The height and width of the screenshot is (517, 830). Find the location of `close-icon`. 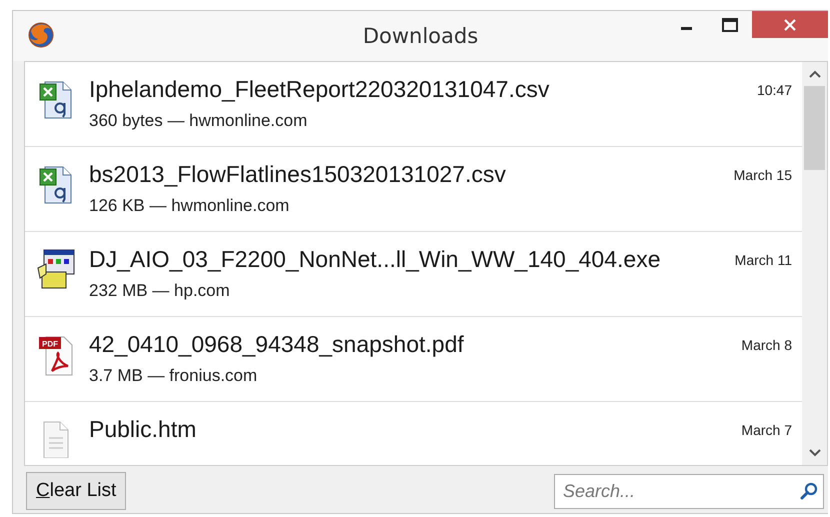

close-icon is located at coordinates (790, 25).